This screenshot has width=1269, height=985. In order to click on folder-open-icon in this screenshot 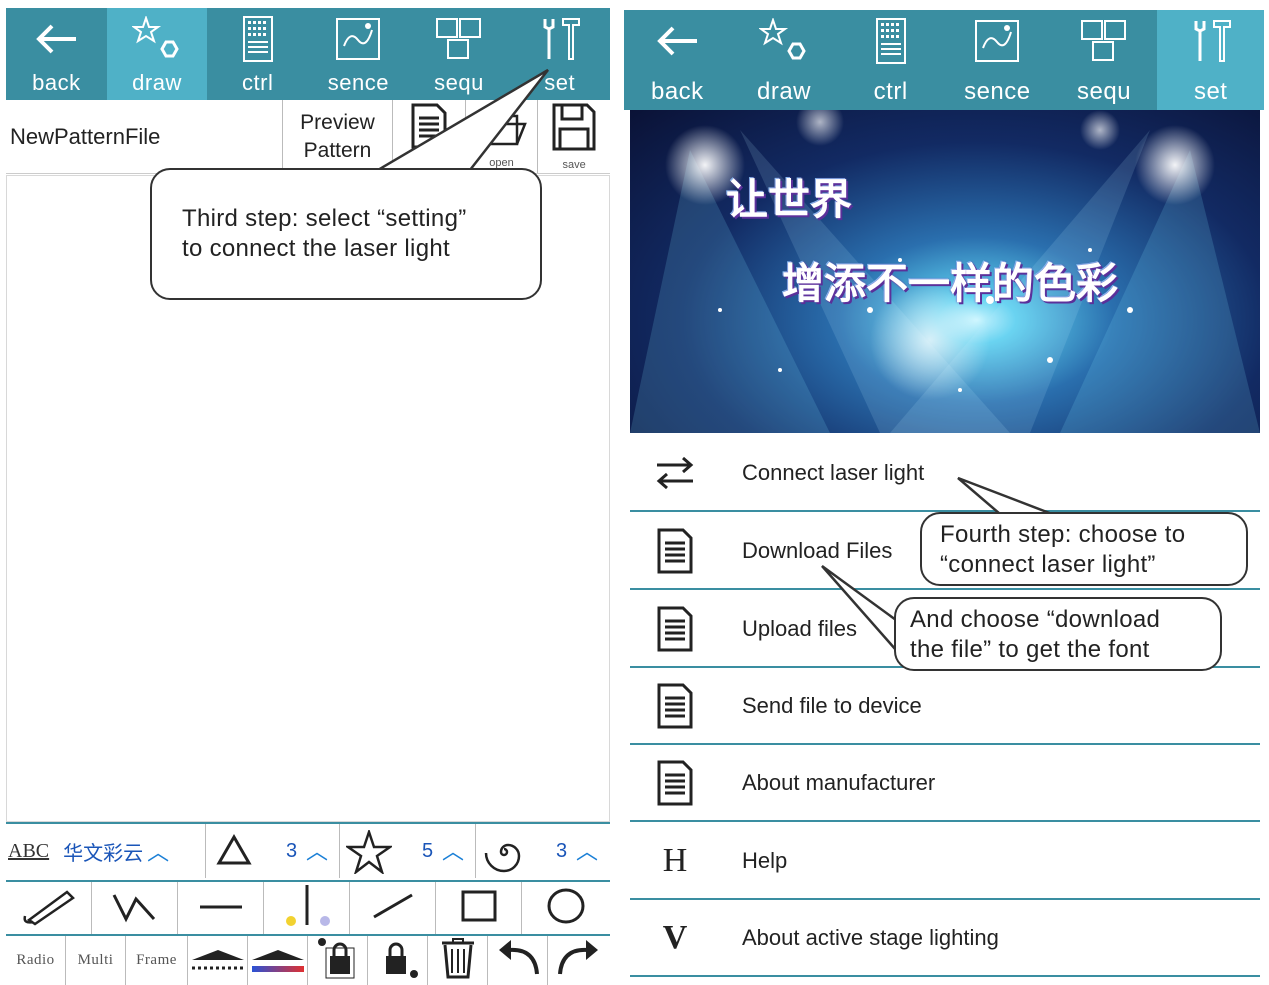, I will do `click(502, 128)`.